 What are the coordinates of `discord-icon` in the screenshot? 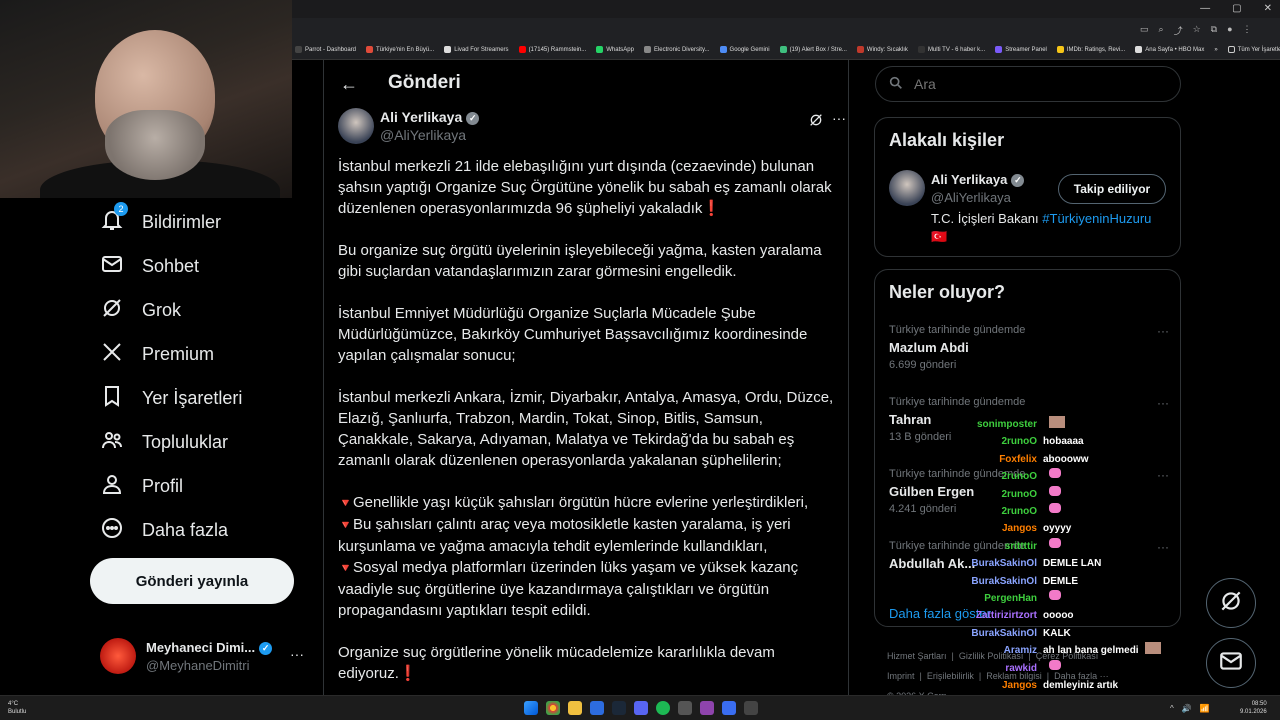 It's located at (641, 708).